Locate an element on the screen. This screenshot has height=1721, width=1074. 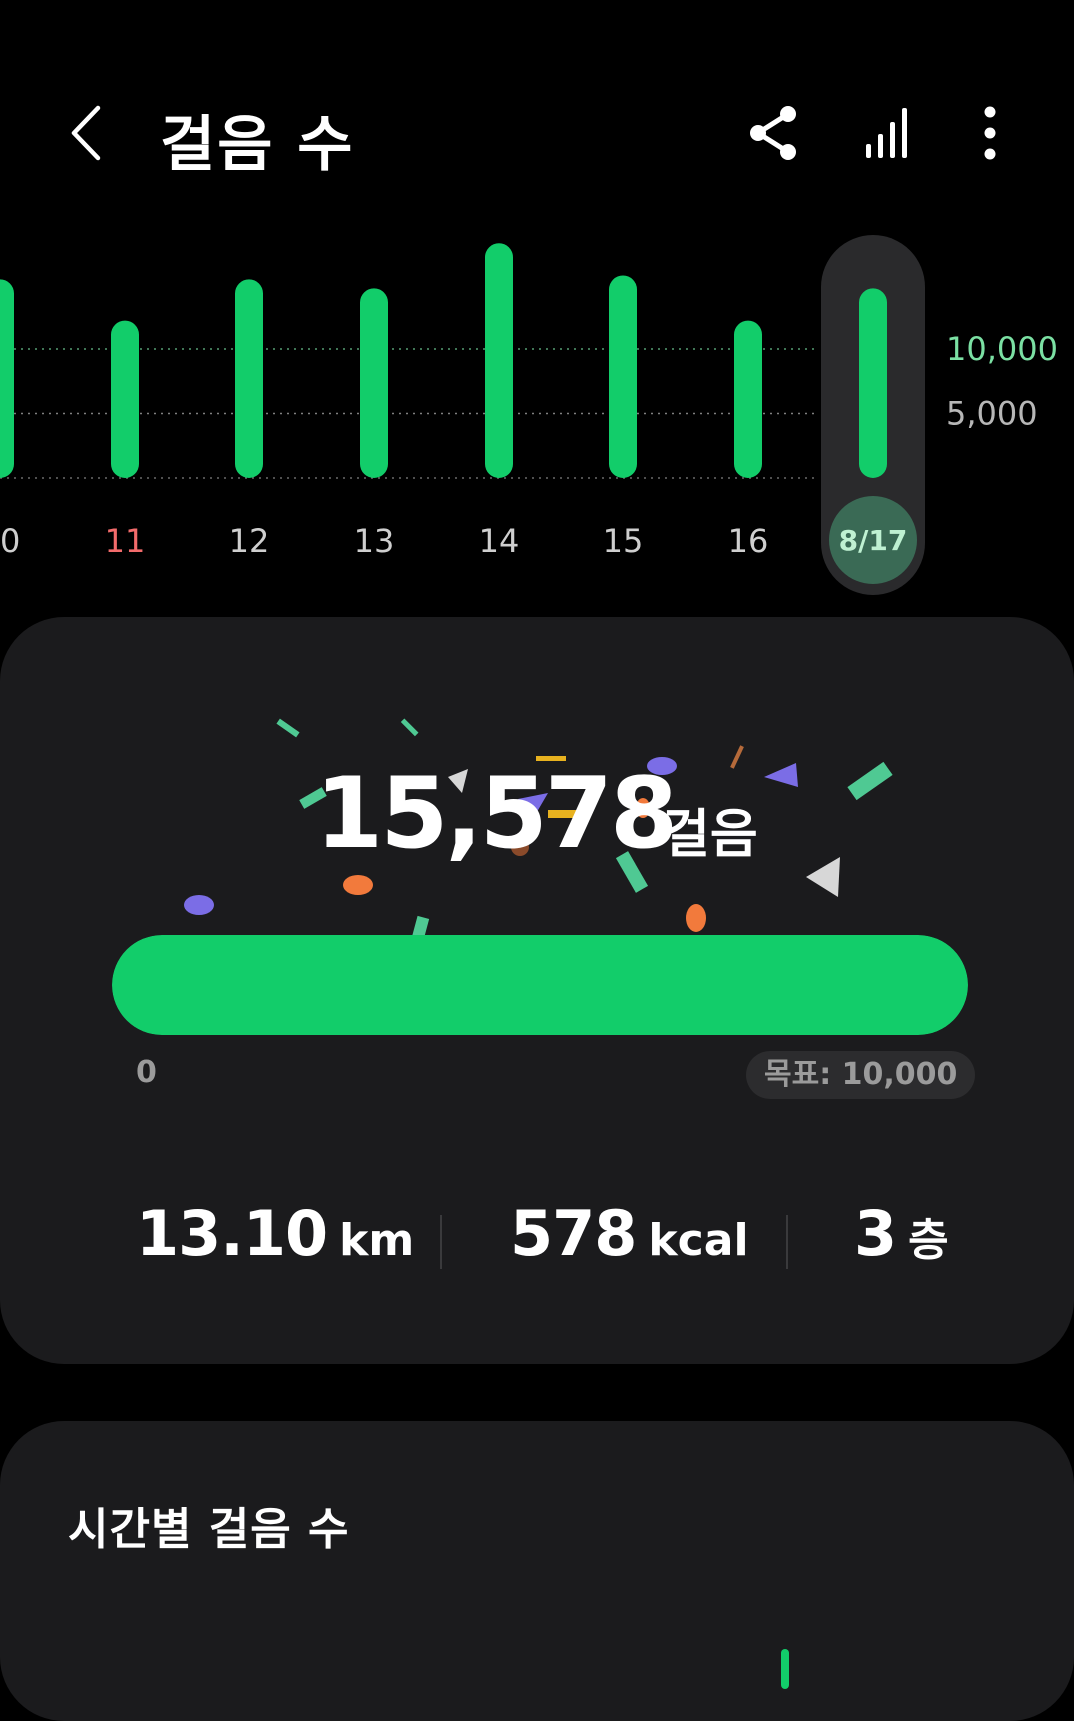
share-button is located at coordinates (774, 133).